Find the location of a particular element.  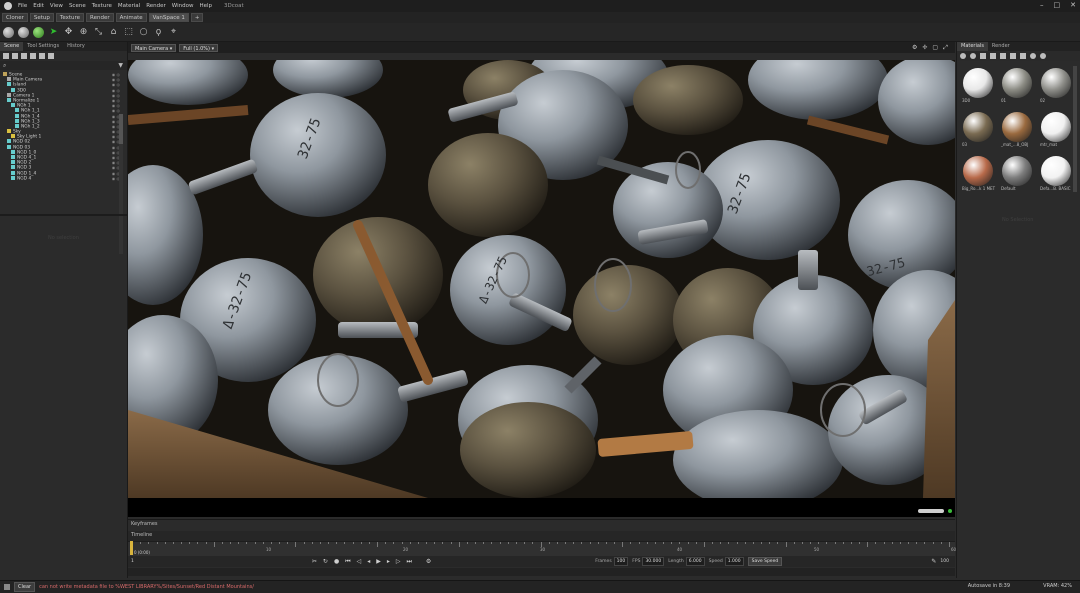

refresh-icon is located at coordinates (1033, 56).